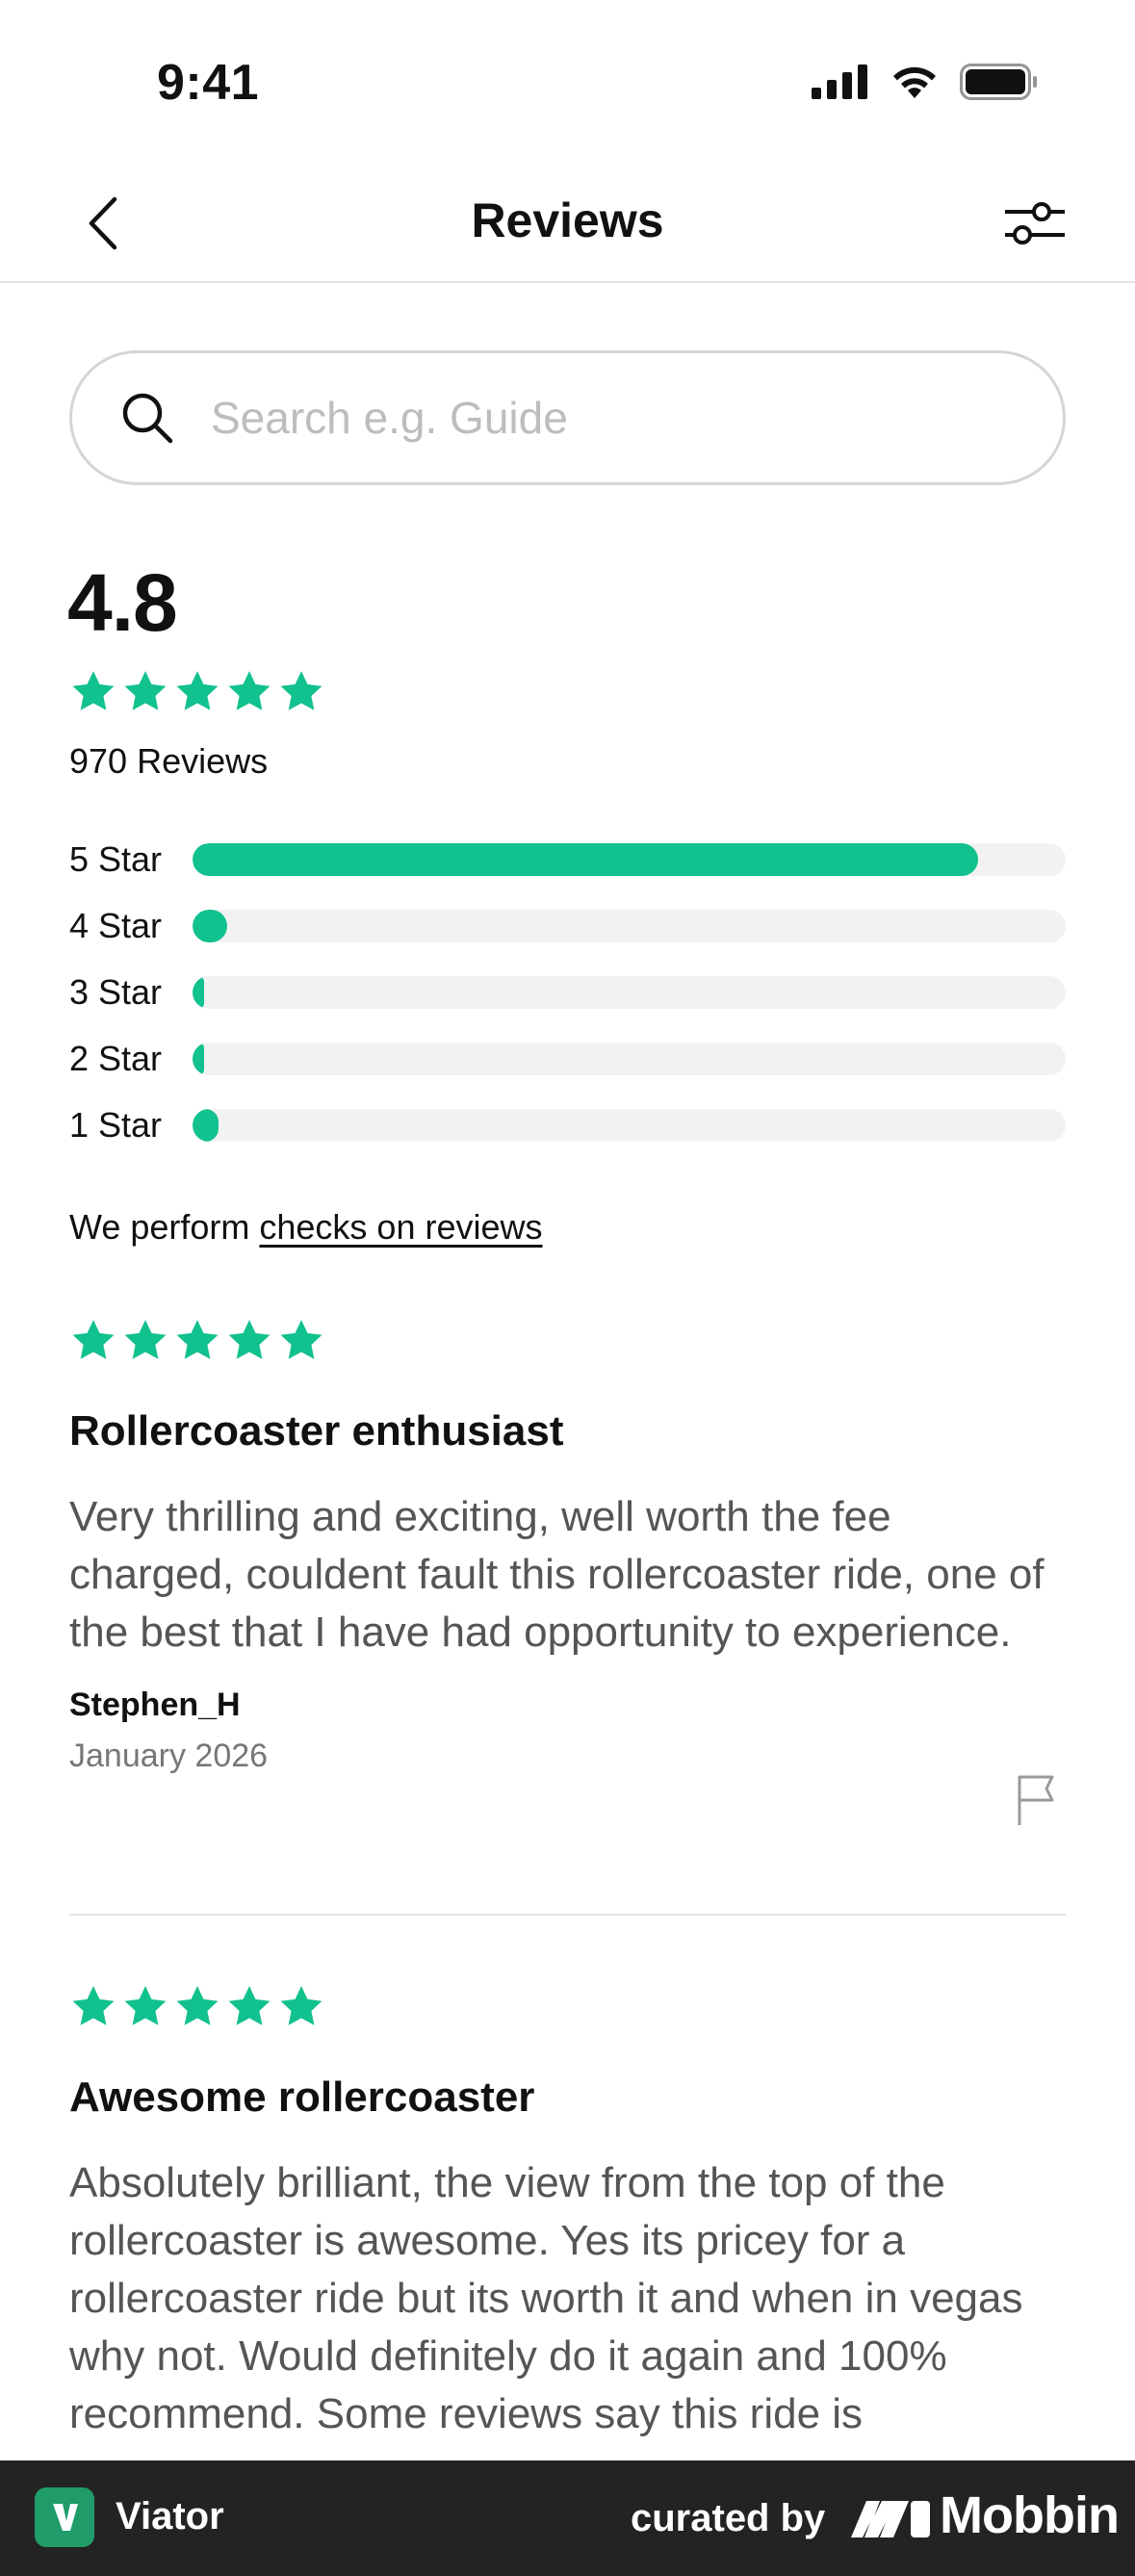 This screenshot has width=1135, height=2576. Describe the element at coordinates (567, 220) in the screenshot. I see `page-title: Reviews` at that location.